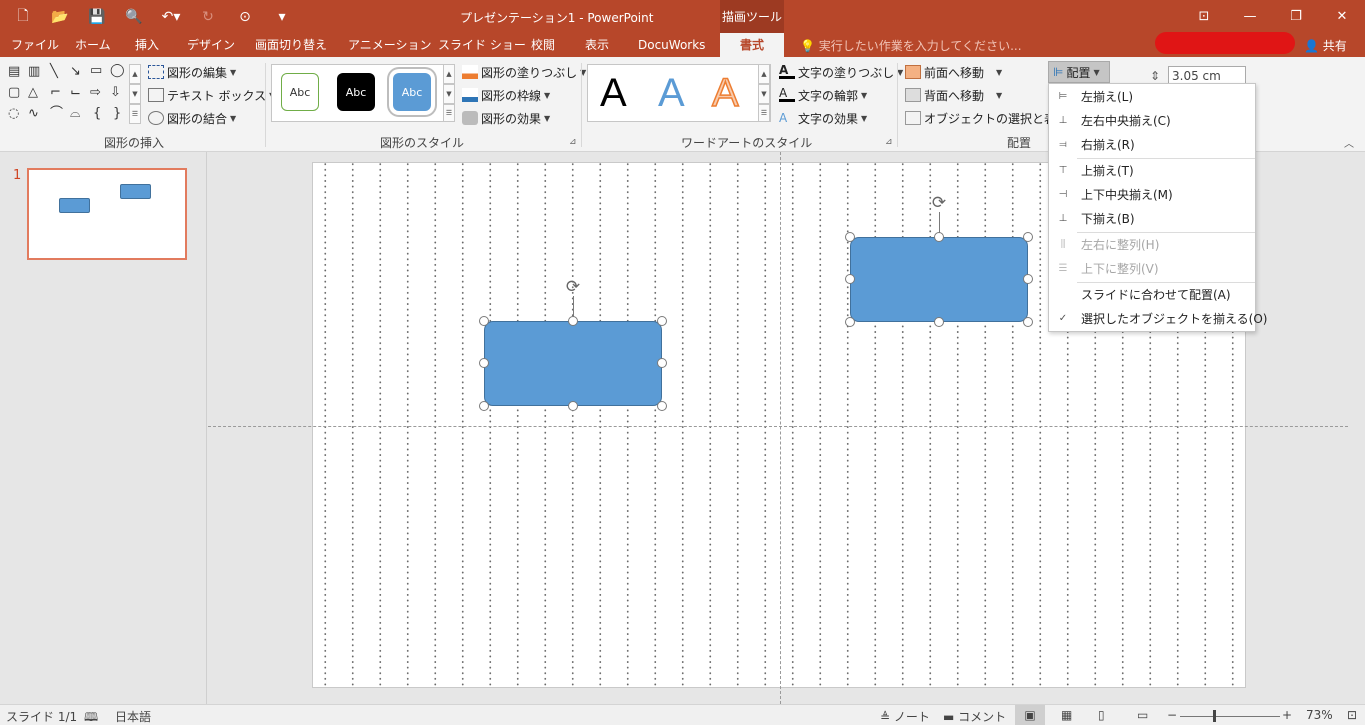  I want to click on shape-styles-gallery: Abc Abc Abc, so click(362, 93).